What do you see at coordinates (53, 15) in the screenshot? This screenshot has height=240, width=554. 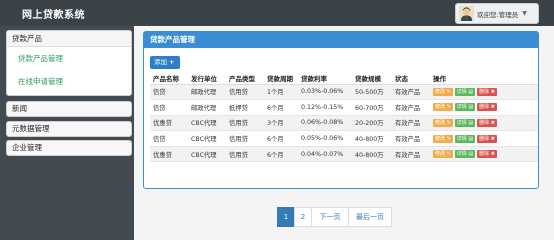 I see `app-title: 网上贷款系统` at bounding box center [53, 15].